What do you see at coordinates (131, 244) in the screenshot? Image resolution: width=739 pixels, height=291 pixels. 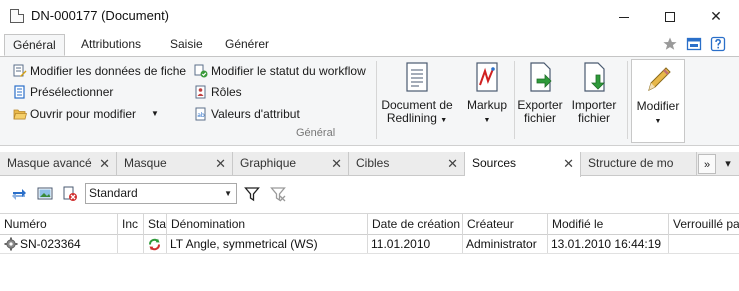 I see `cell-inc` at bounding box center [131, 244].